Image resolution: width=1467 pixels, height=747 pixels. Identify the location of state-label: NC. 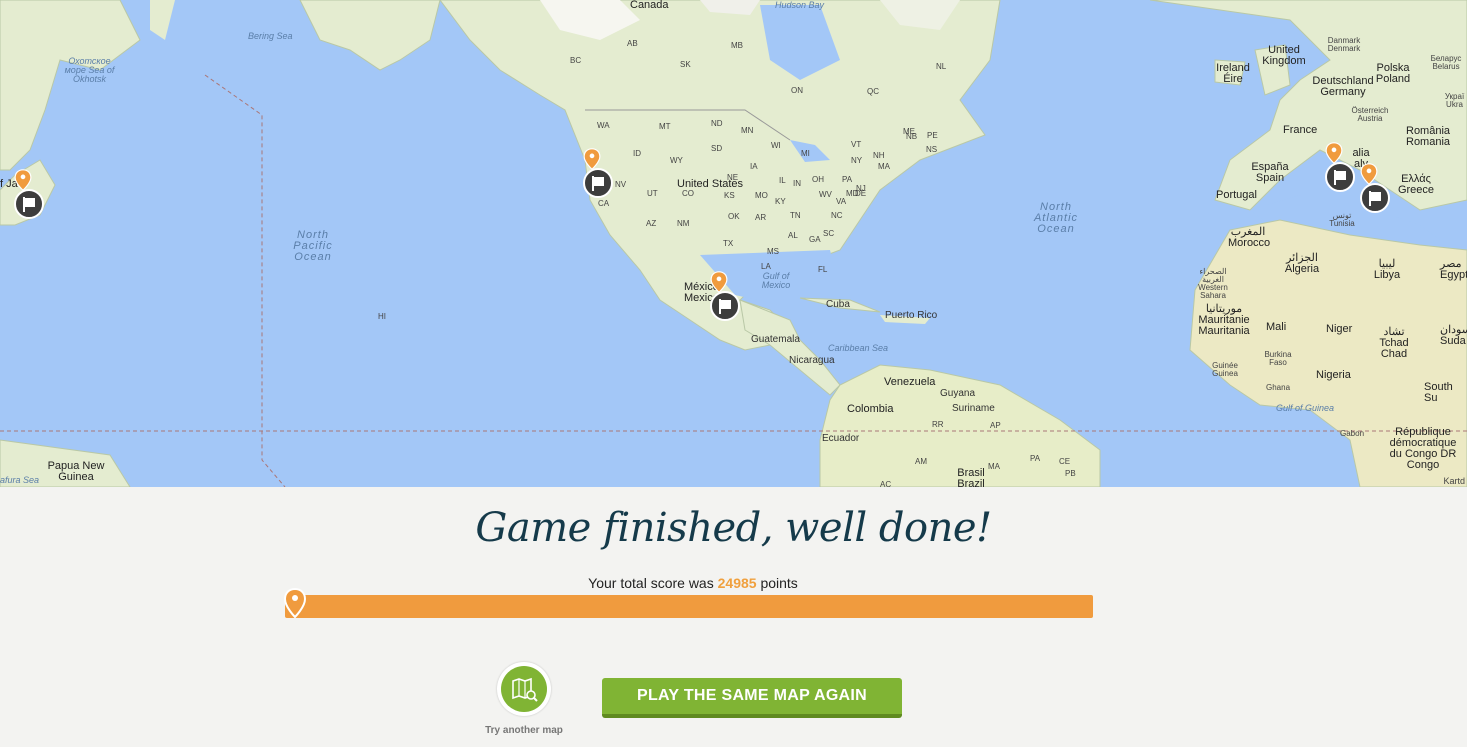
(837, 215).